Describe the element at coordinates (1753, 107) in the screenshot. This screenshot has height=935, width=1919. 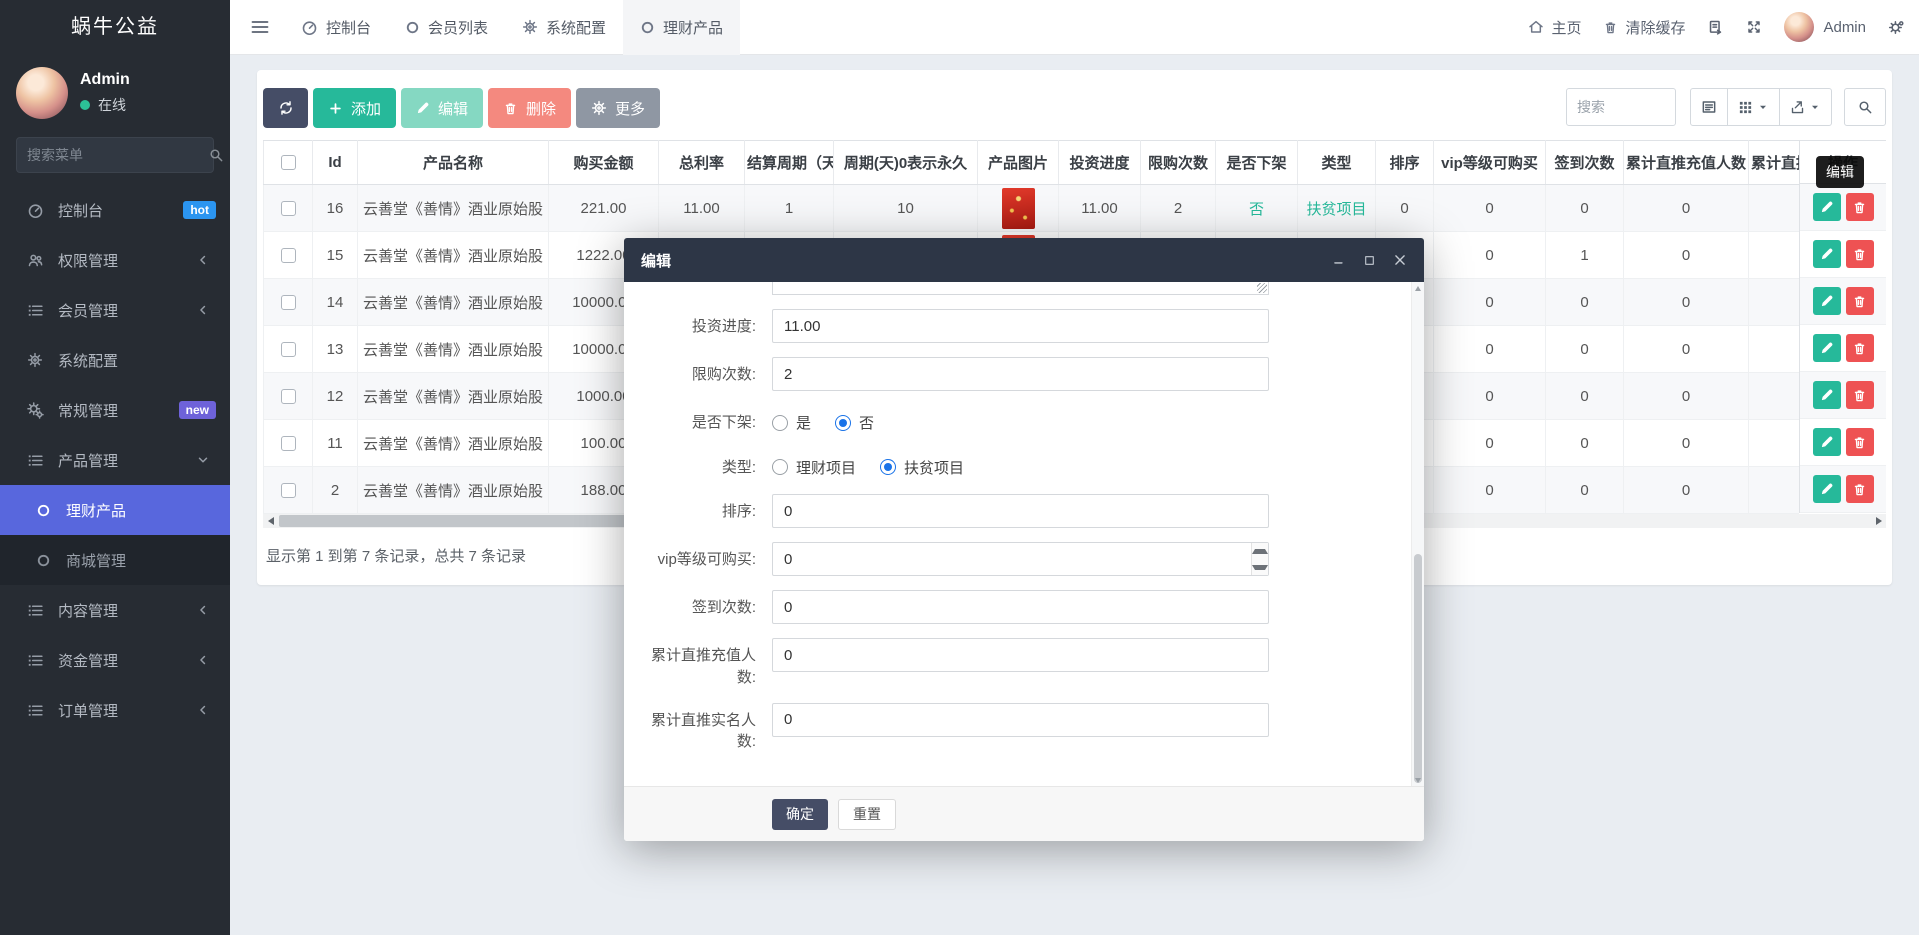
I see `columns-button` at that location.